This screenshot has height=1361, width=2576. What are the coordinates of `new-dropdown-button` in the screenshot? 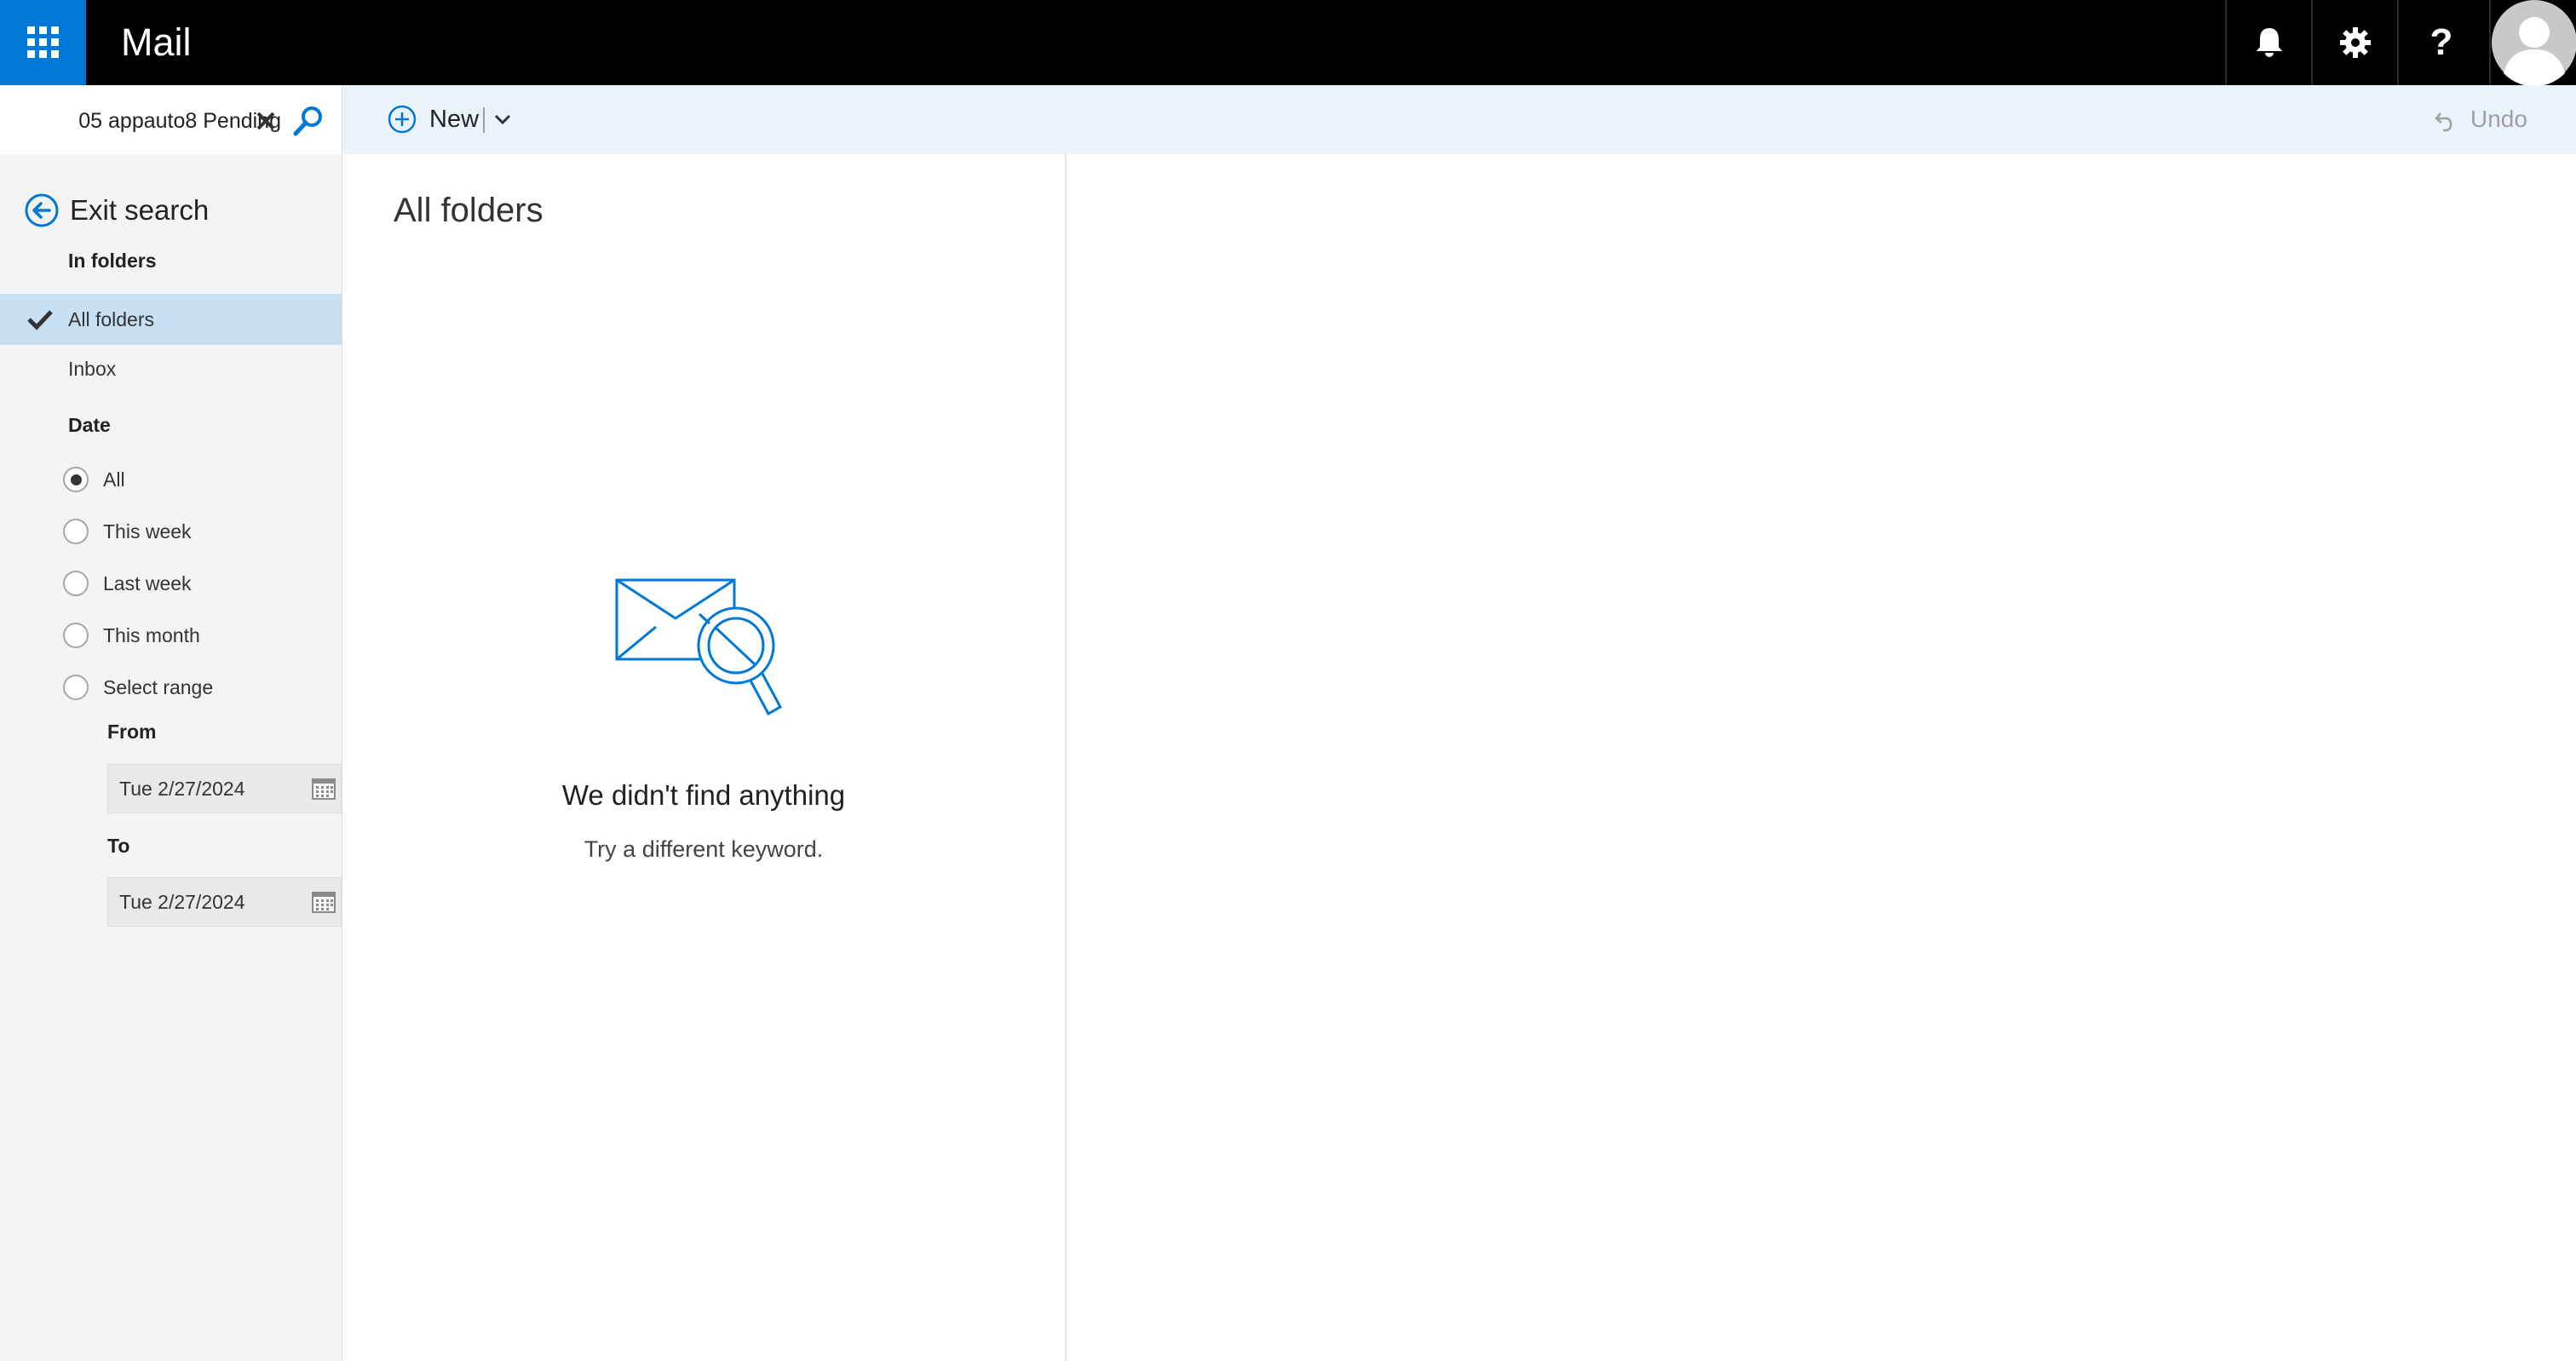 It's located at (503, 119).